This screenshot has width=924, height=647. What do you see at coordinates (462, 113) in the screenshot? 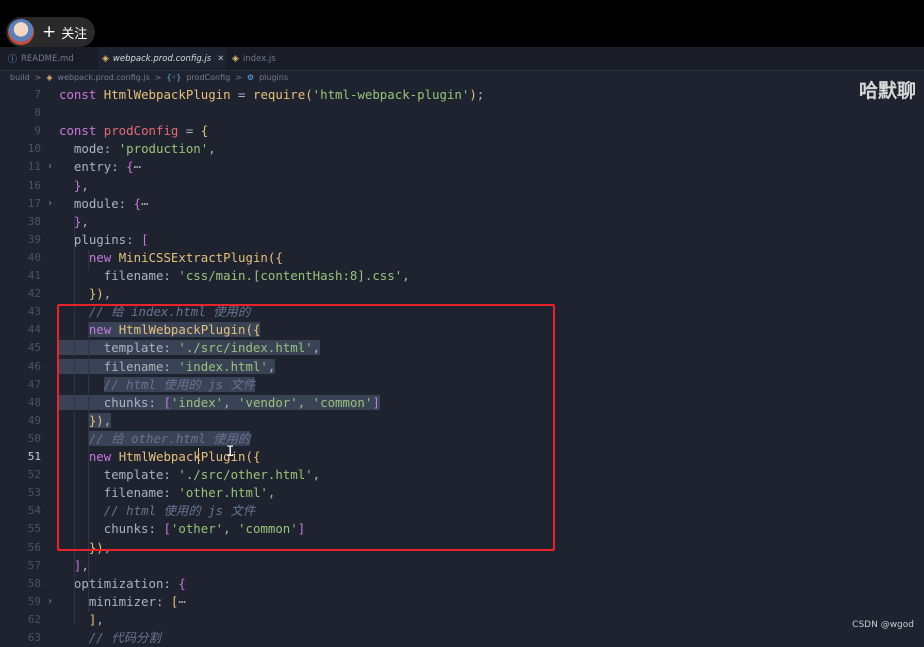
I see `code-line: 8` at bounding box center [462, 113].